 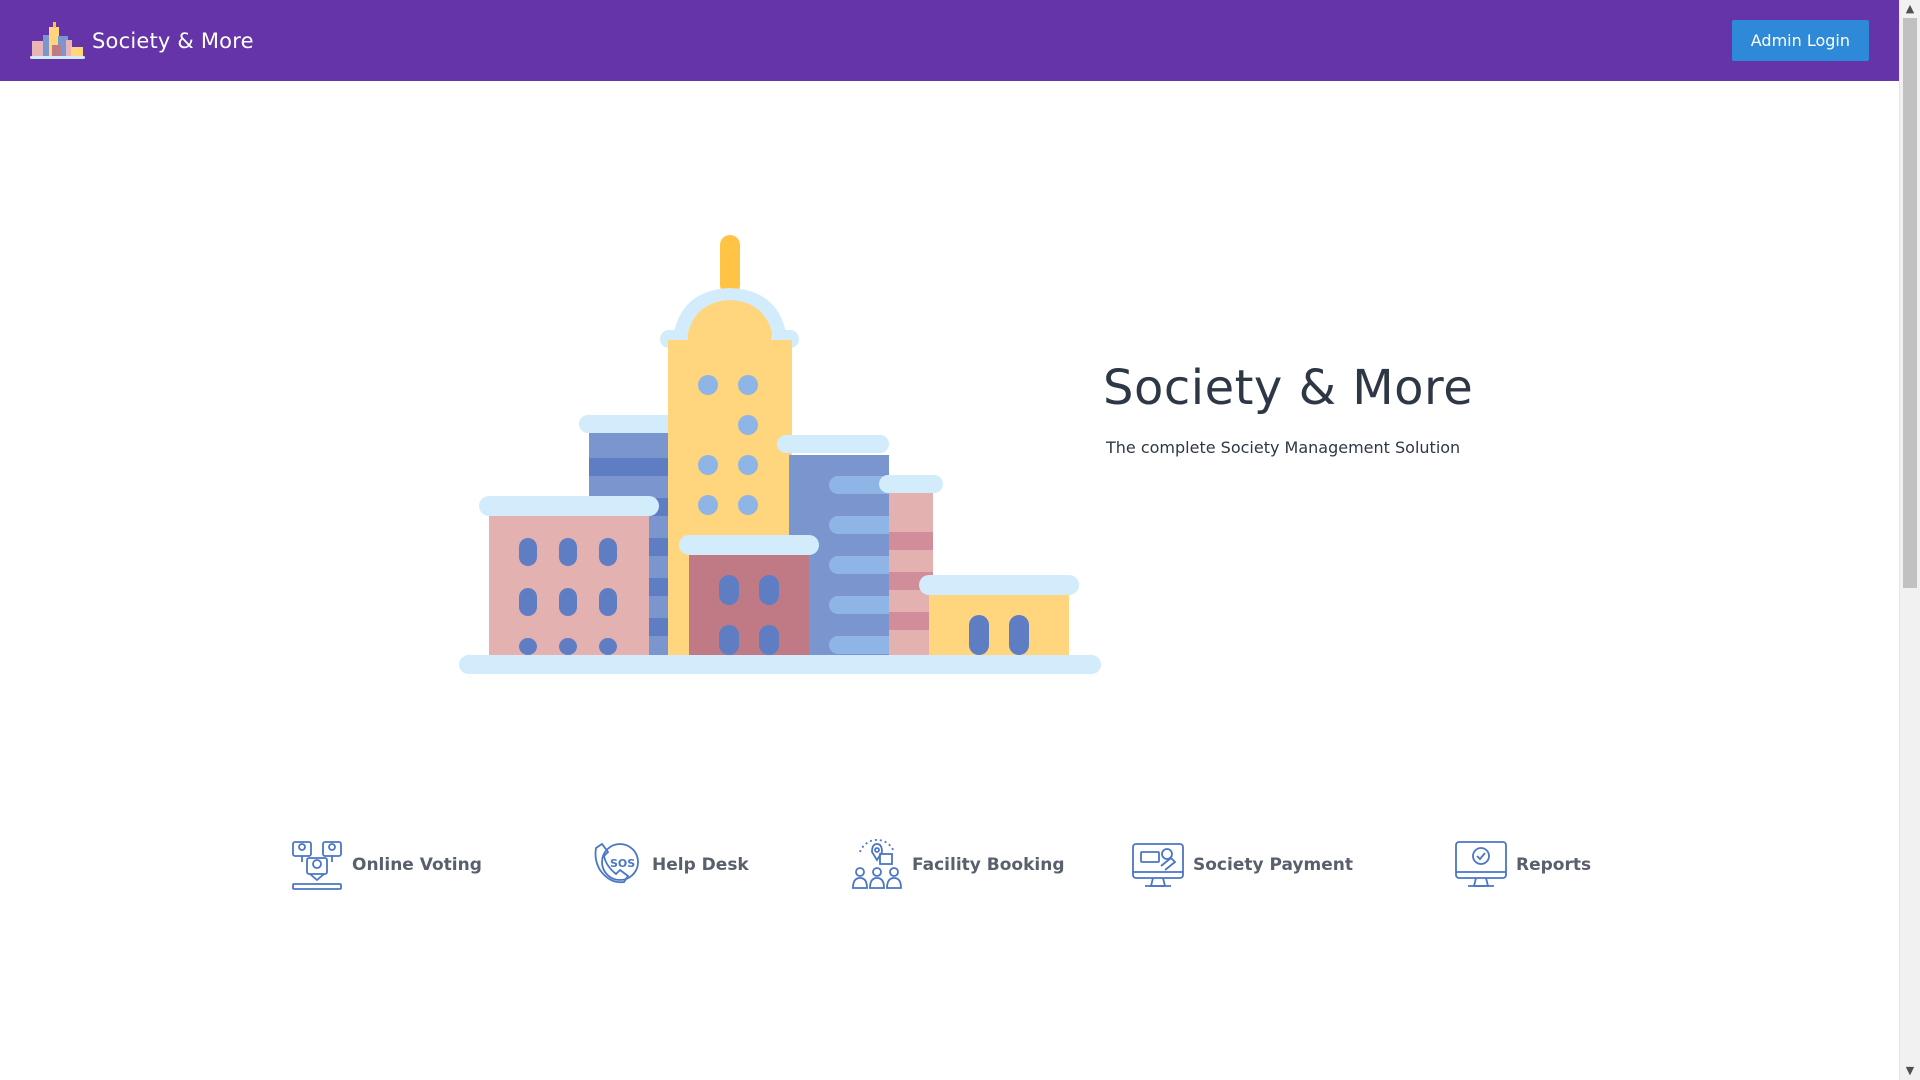 What do you see at coordinates (1283, 447) in the screenshot?
I see `hero-subtitle: The complete Society Management Solution` at bounding box center [1283, 447].